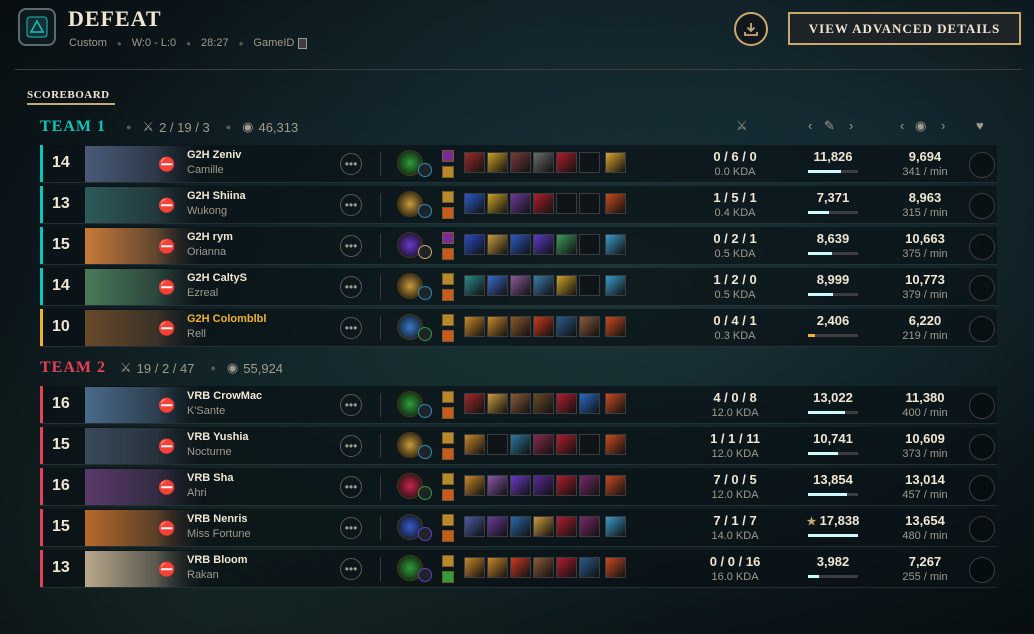  What do you see at coordinates (902, 125) in the screenshot?
I see `gold-prev-button: ‹` at bounding box center [902, 125].